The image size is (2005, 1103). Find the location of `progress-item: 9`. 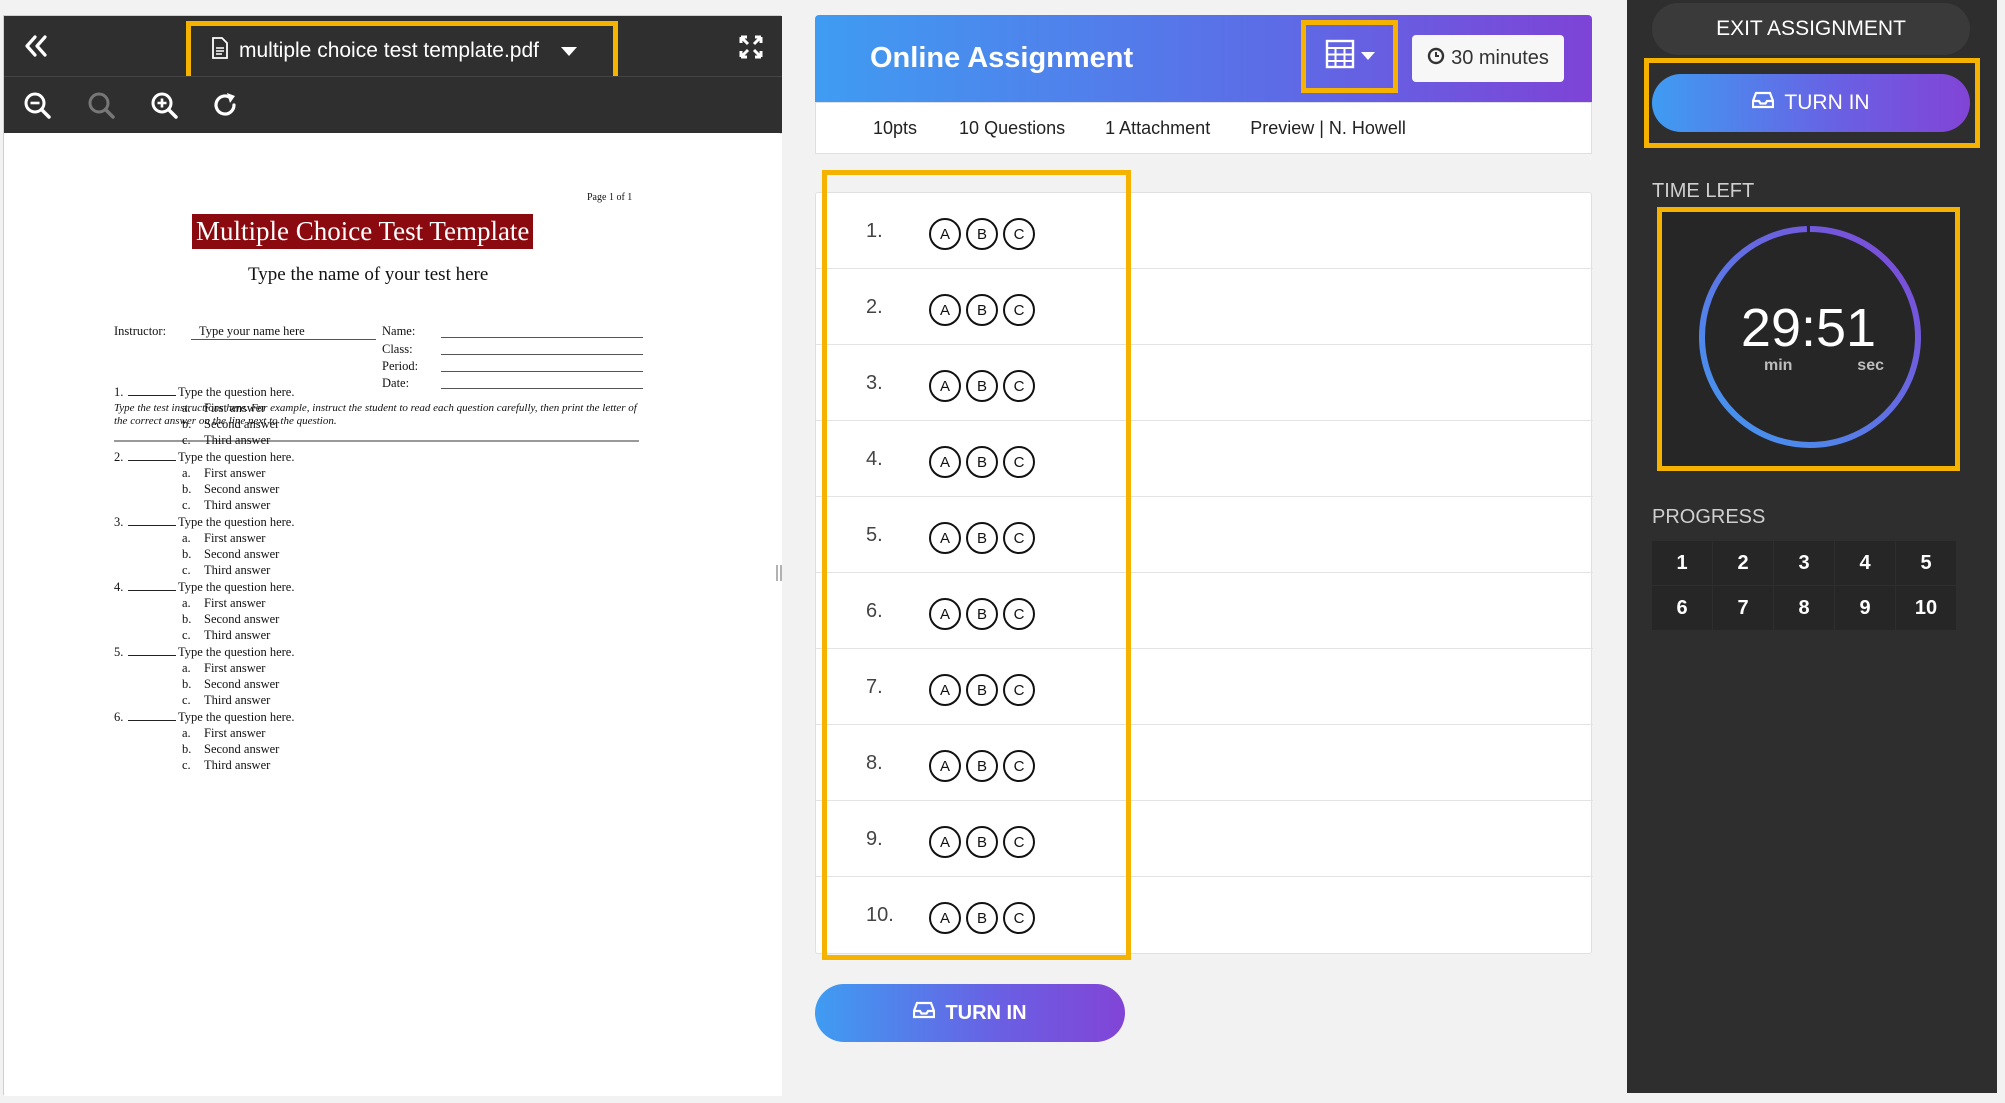

progress-item: 9 is located at coordinates (1865, 608).